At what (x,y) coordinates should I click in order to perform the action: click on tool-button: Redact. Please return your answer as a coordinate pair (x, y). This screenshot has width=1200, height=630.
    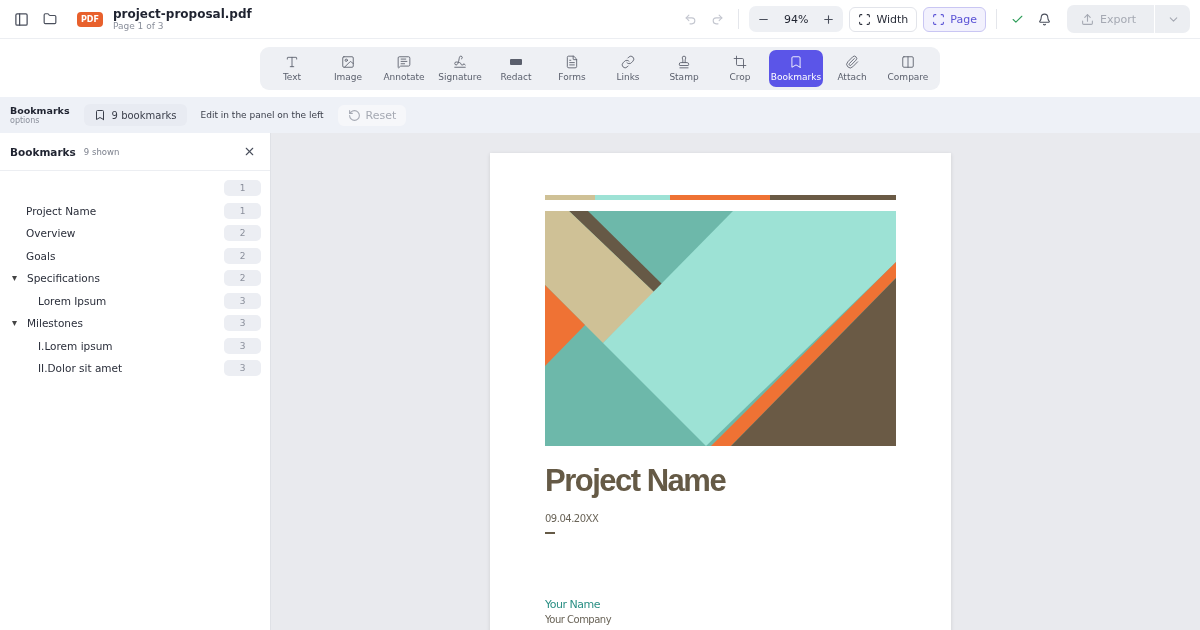
    Looking at the image, I should click on (516, 68).